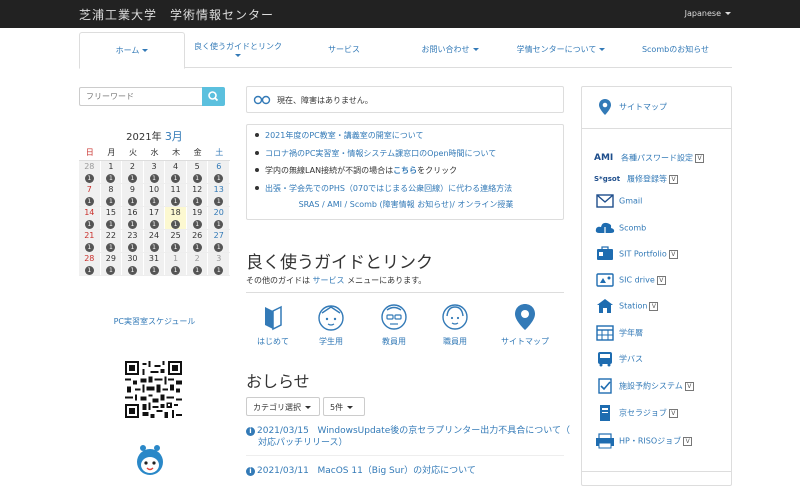  I want to click on nav-home: ホーム, so click(132, 50).